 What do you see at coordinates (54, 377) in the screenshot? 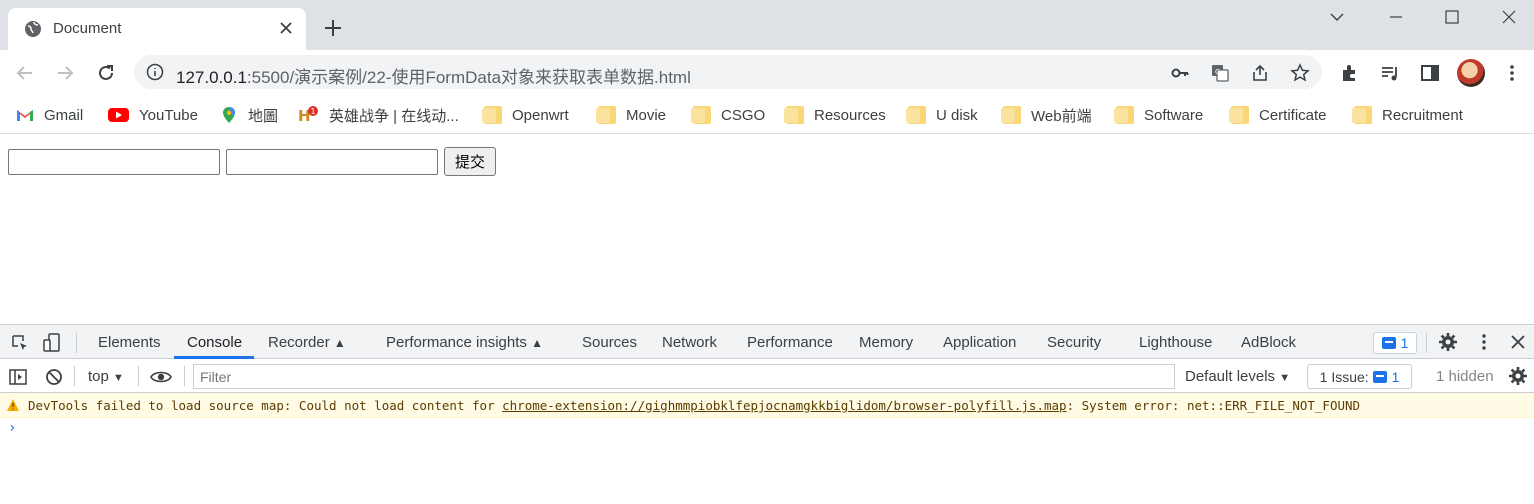
I see `clear-console-icon` at bounding box center [54, 377].